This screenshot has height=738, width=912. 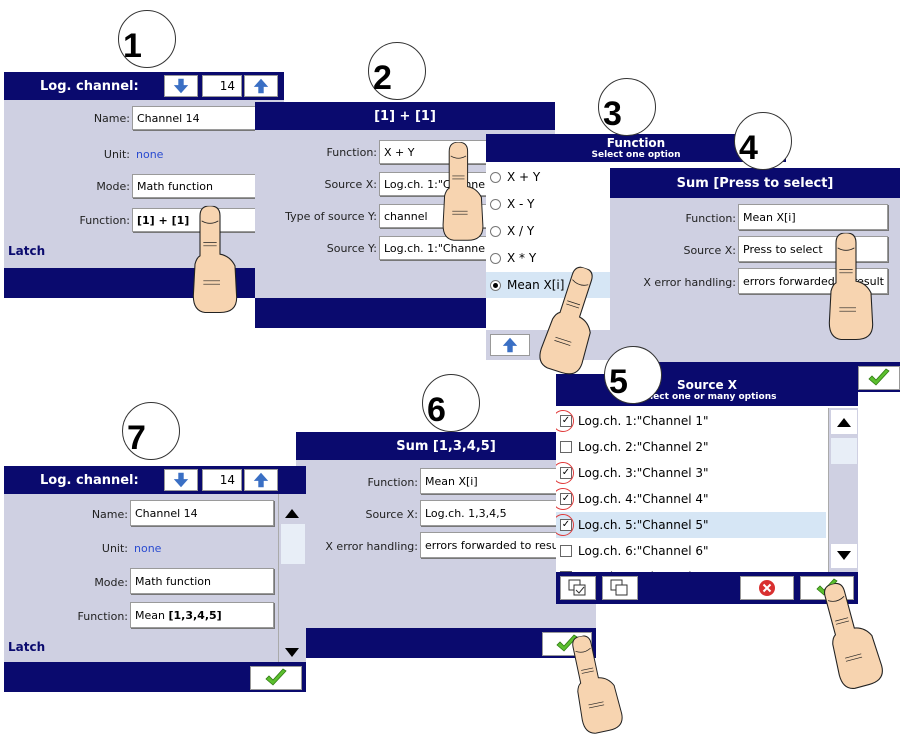 What do you see at coordinates (548, 231) in the screenshot?
I see `screen3-option: X / Y` at bounding box center [548, 231].